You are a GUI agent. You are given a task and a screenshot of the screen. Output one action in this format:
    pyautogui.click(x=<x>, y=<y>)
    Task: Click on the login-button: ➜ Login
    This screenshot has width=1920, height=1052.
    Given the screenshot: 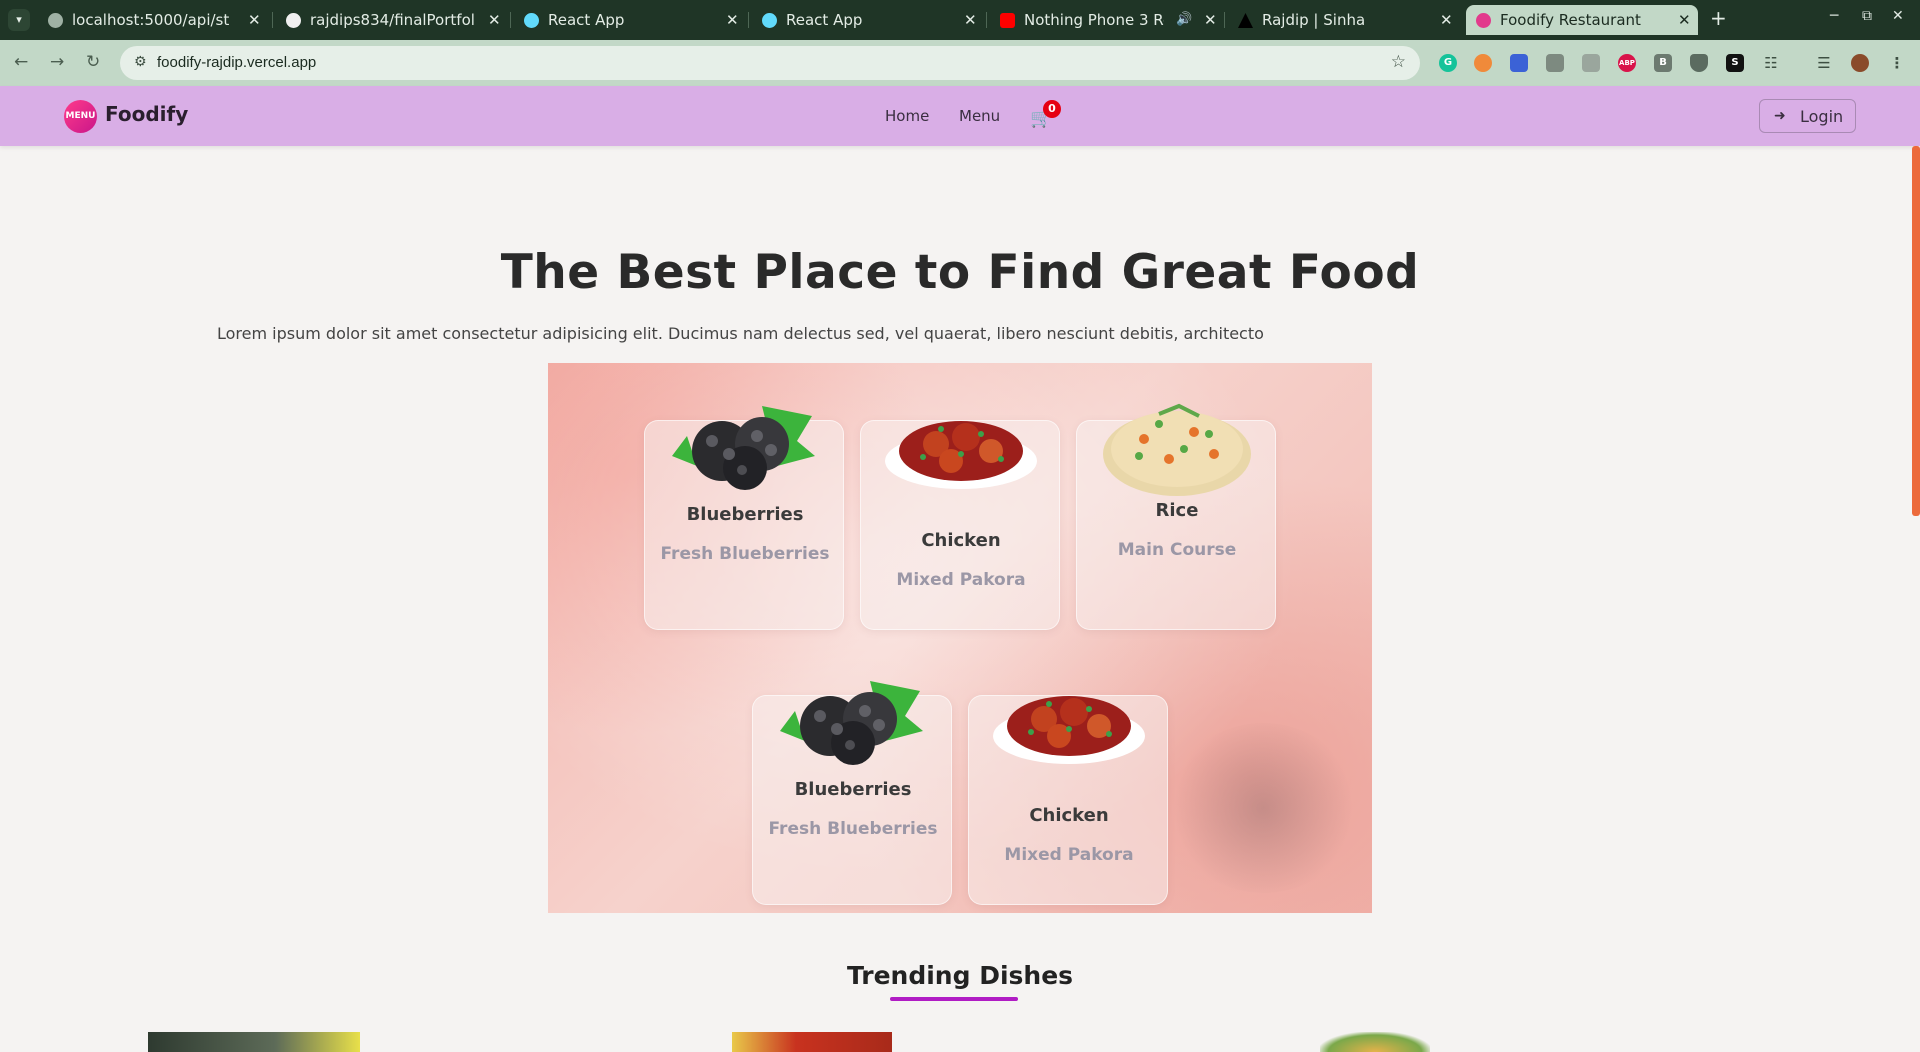 What is the action you would take?
    pyautogui.click(x=1807, y=116)
    